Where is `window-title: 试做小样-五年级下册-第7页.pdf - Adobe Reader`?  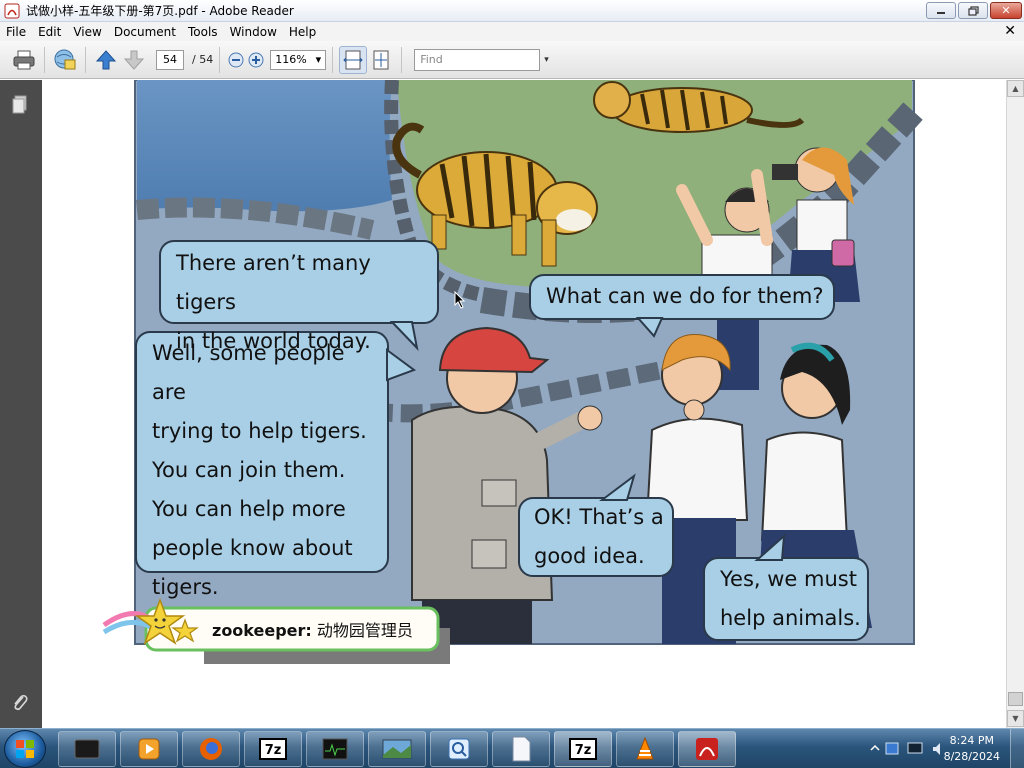
window-title: 试做小样-五年级下册-第7页.pdf - Adobe Reader is located at coordinates (160, 11).